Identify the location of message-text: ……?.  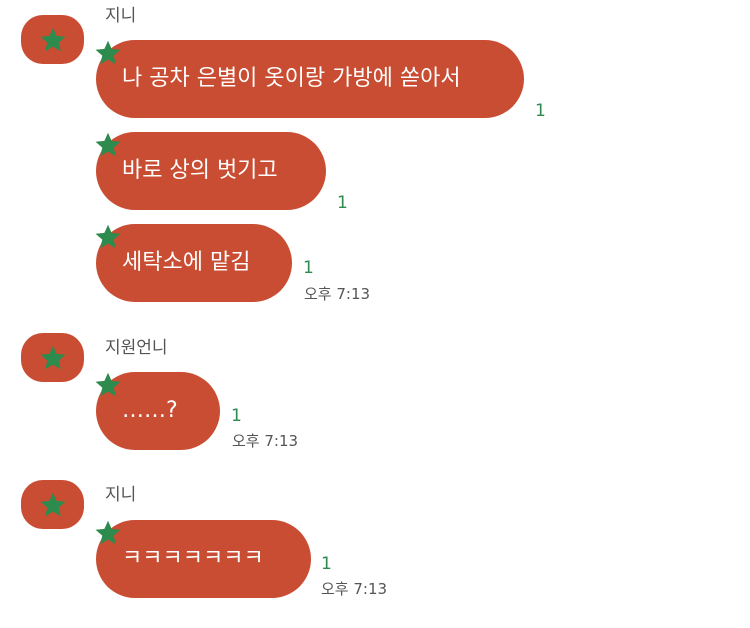
(150, 410).